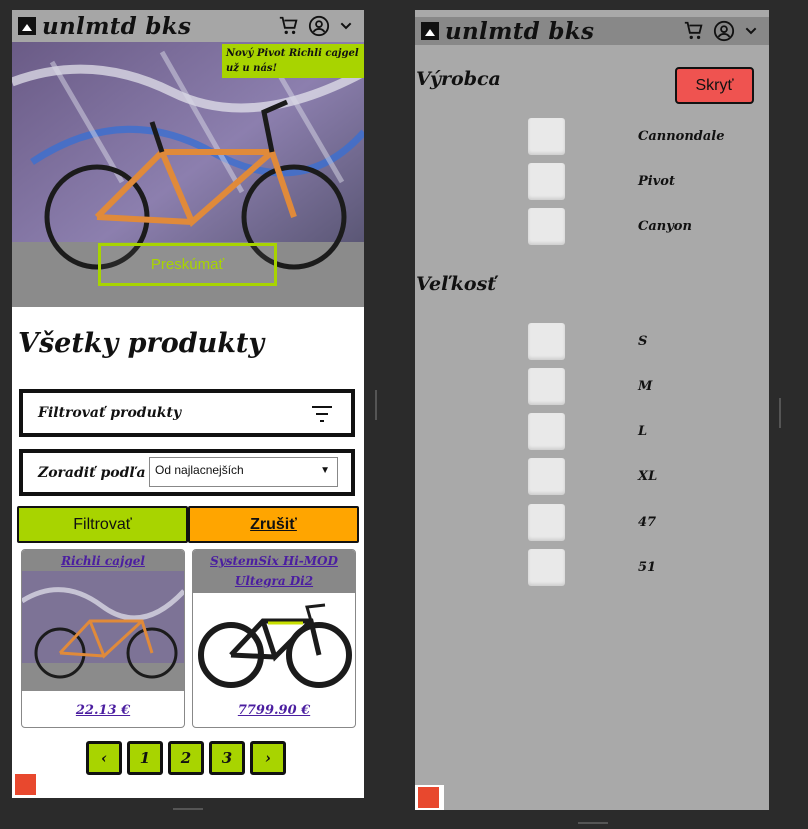 The width and height of the screenshot is (808, 829). What do you see at coordinates (546, 136) in the screenshot?
I see `checkbox-cannondale` at bounding box center [546, 136].